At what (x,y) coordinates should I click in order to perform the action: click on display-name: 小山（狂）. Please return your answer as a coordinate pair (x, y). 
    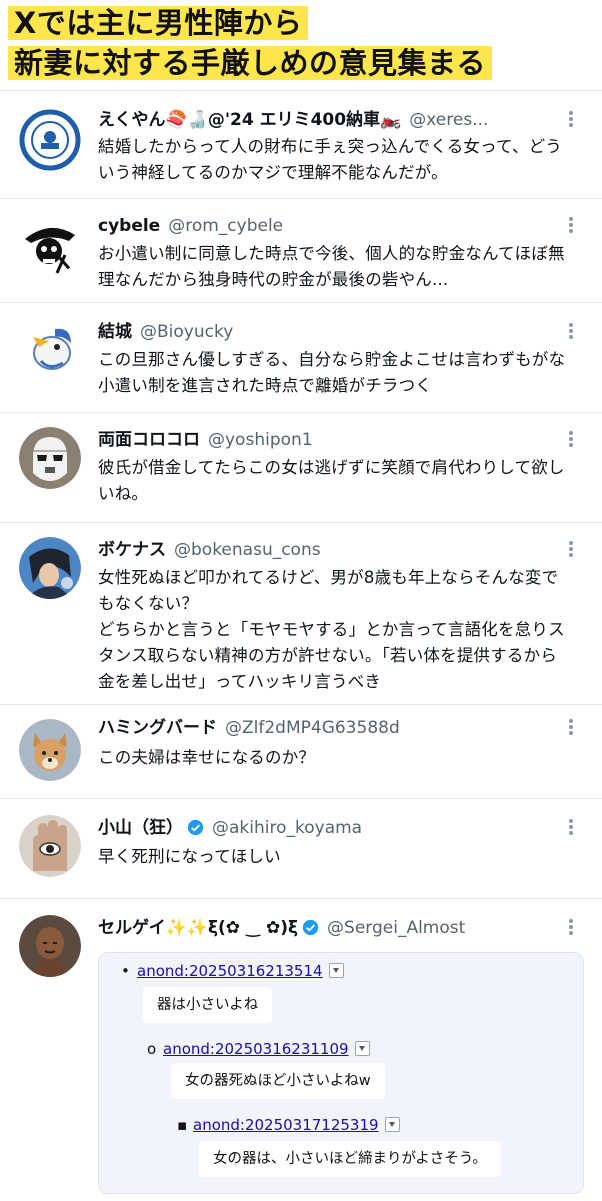
    Looking at the image, I should click on (140, 828).